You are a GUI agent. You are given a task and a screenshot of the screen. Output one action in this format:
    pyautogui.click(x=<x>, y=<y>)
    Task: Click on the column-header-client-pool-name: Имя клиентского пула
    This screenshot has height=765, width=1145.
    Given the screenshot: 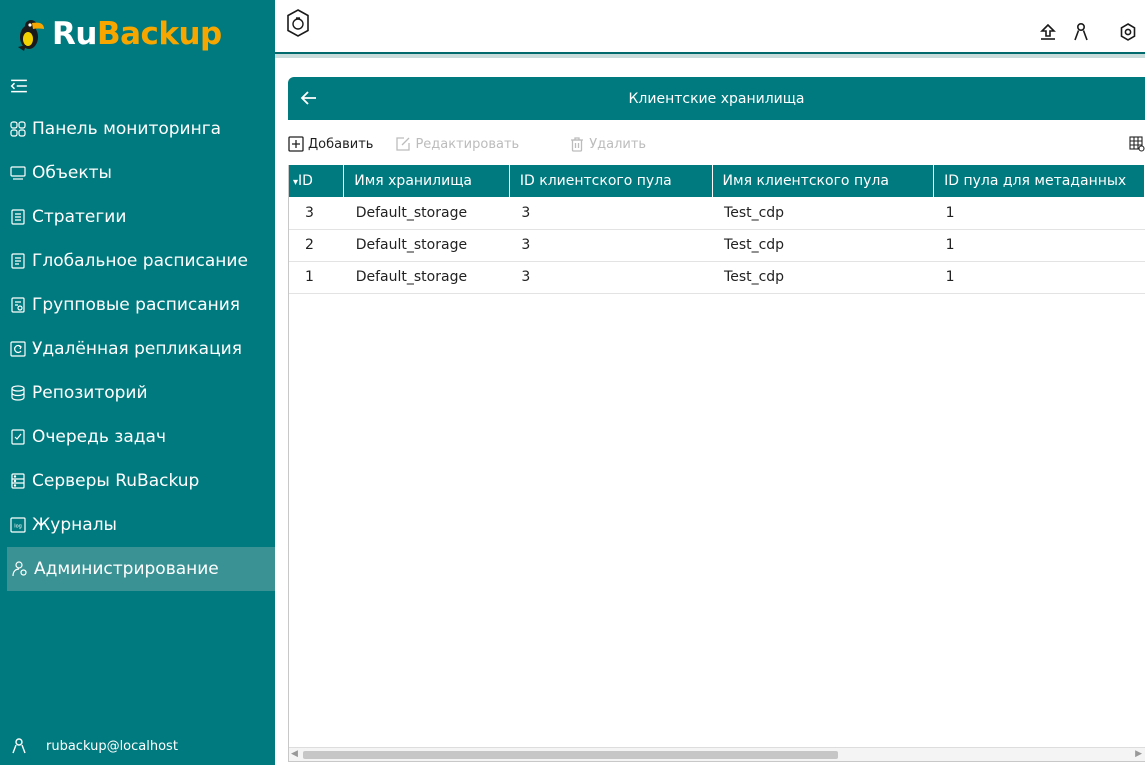 What is the action you would take?
    pyautogui.click(x=823, y=181)
    